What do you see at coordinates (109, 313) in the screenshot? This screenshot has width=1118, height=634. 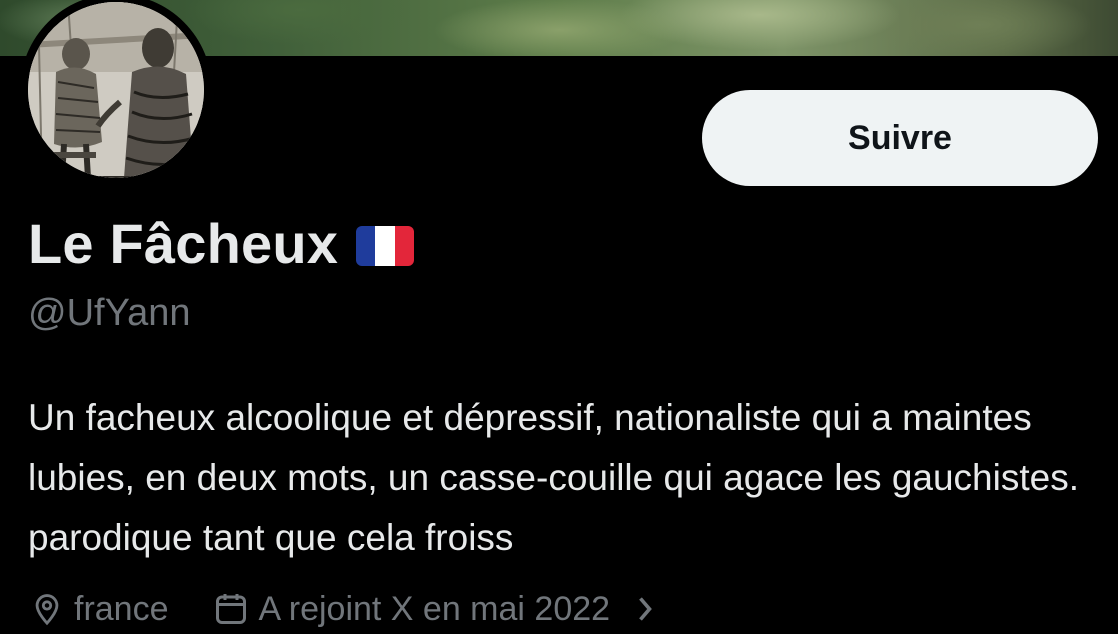 I see `user-handle: @UfYann` at bounding box center [109, 313].